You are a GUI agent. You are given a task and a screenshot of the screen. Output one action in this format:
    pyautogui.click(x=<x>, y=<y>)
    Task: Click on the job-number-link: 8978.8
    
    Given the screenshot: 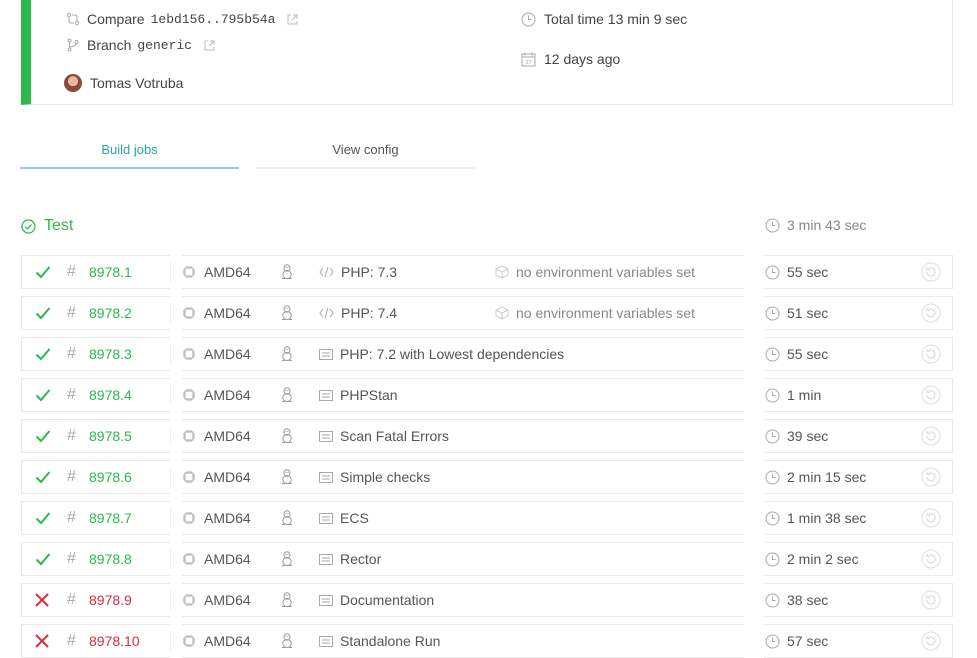 What is the action you would take?
    pyautogui.click(x=110, y=559)
    